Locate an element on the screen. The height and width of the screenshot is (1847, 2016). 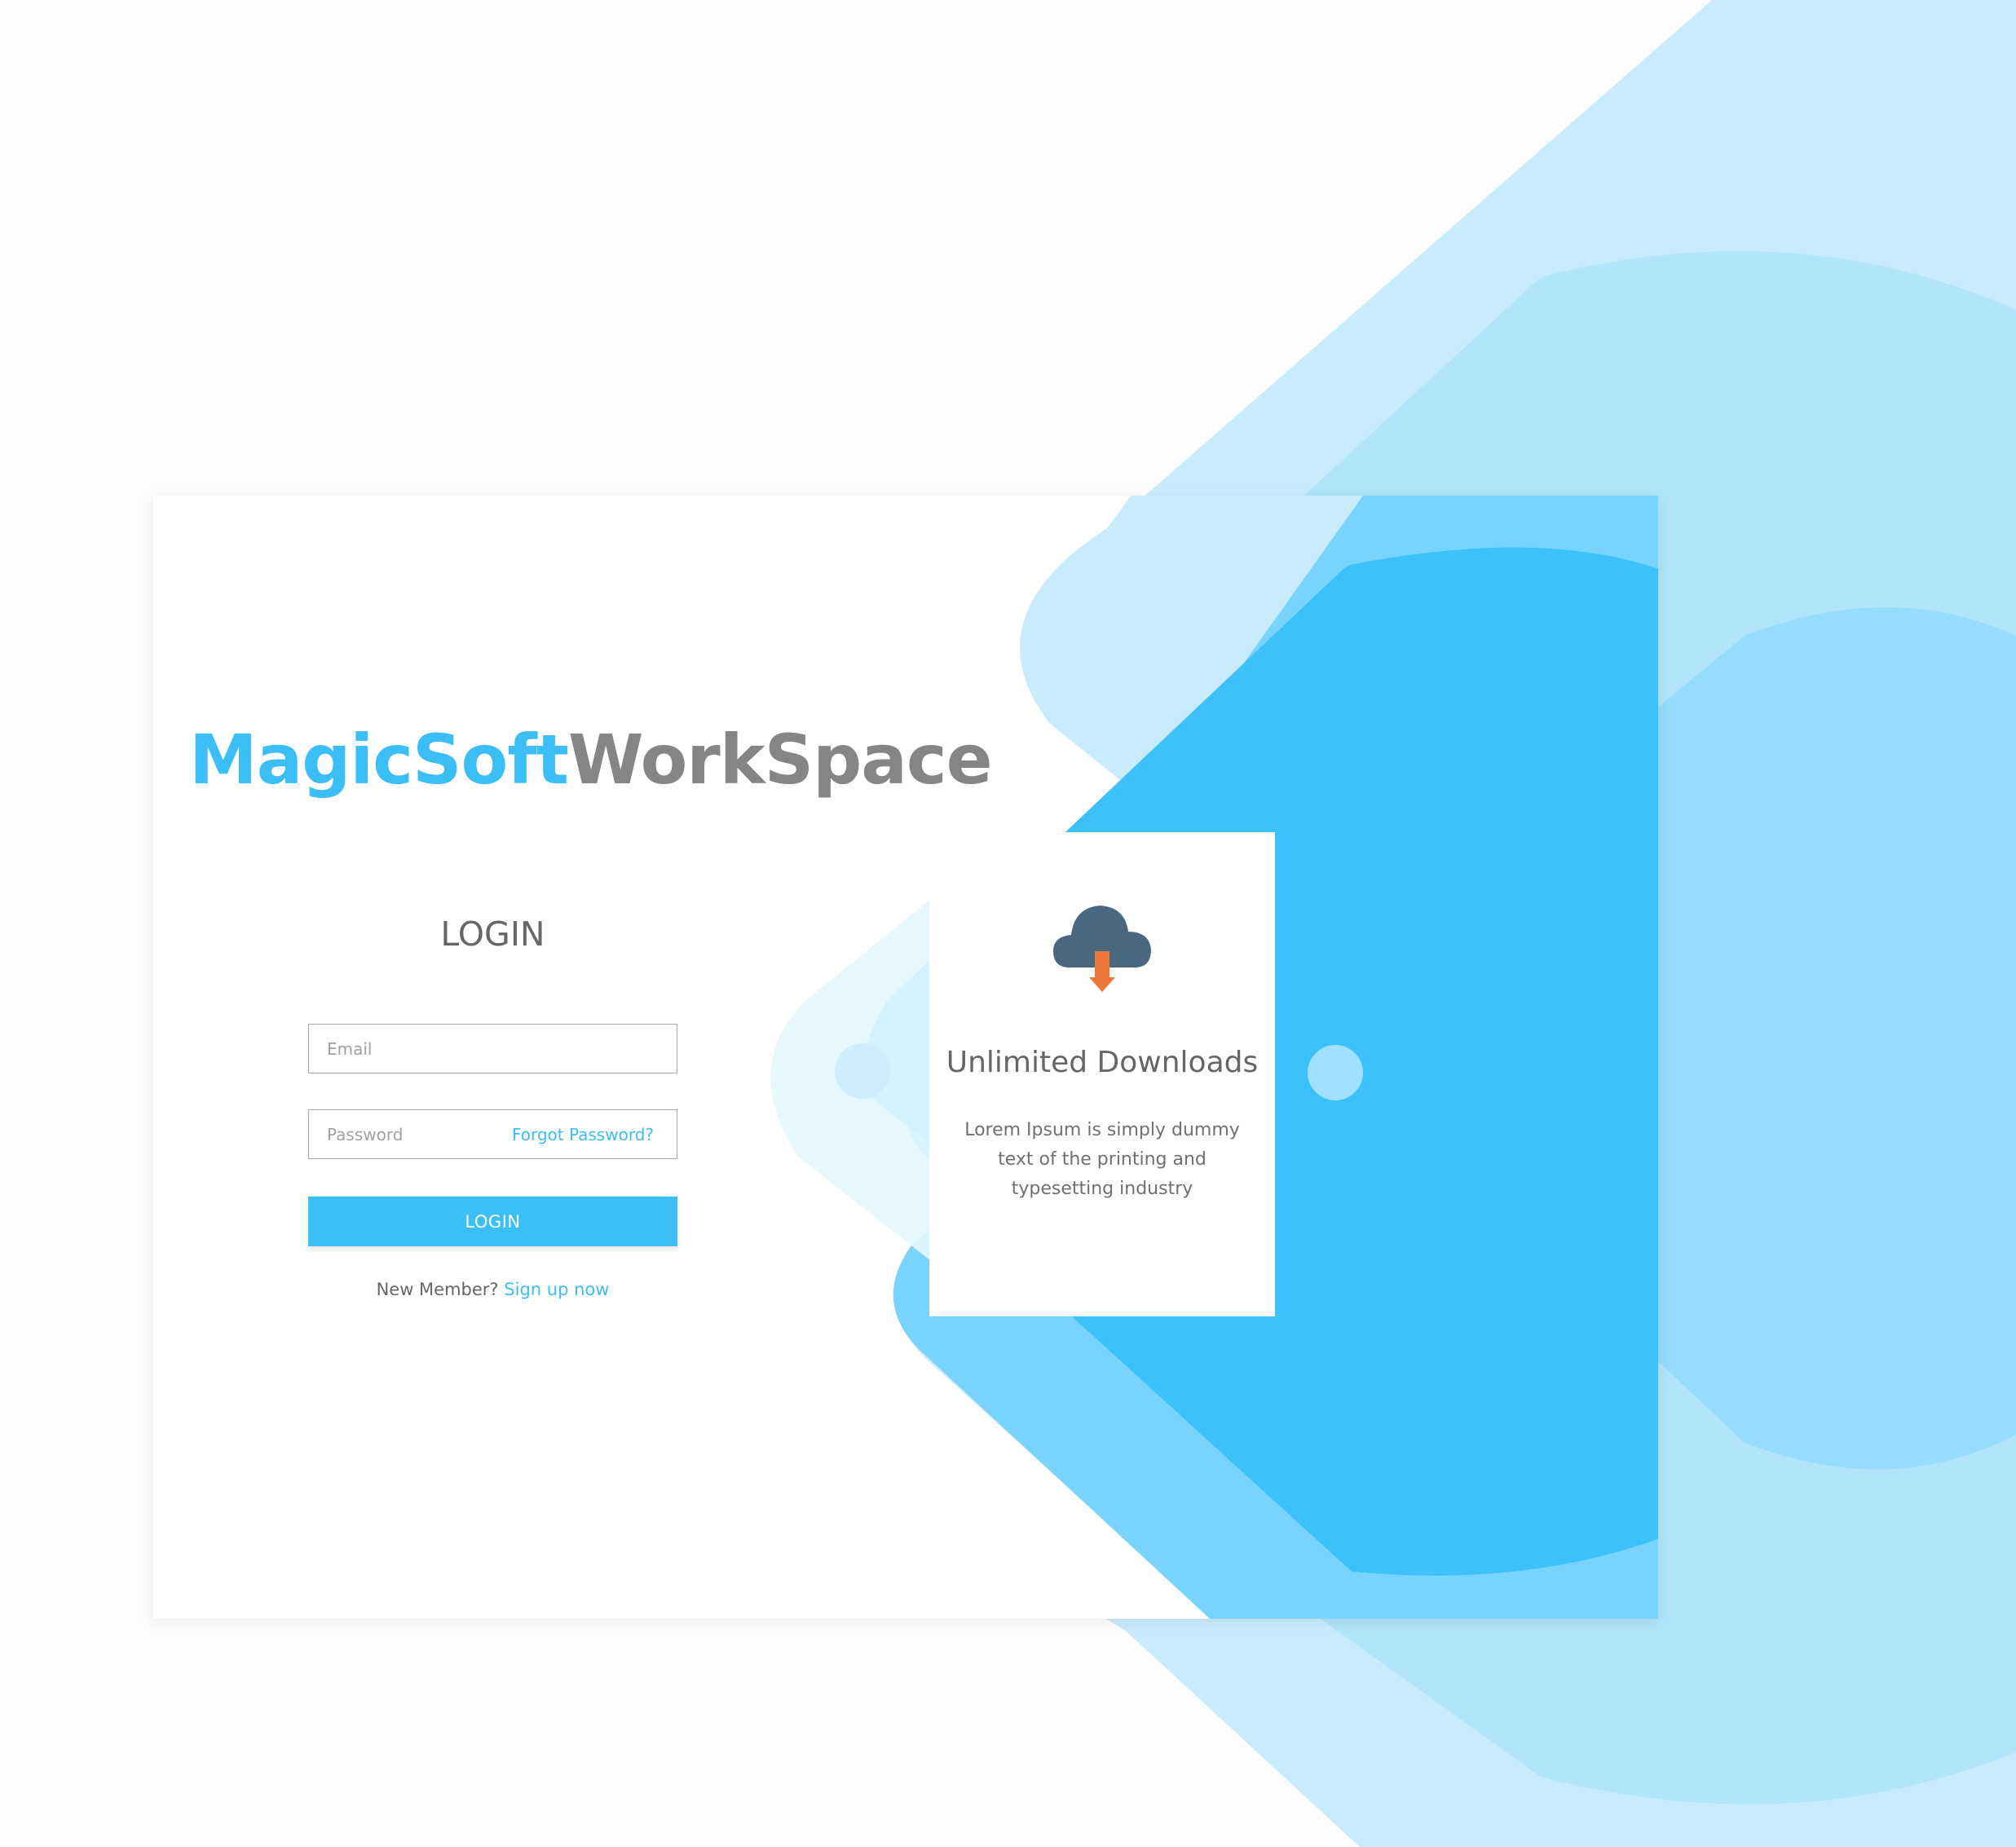
forgot-password-link: Forgot Password? is located at coordinates (583, 1134).